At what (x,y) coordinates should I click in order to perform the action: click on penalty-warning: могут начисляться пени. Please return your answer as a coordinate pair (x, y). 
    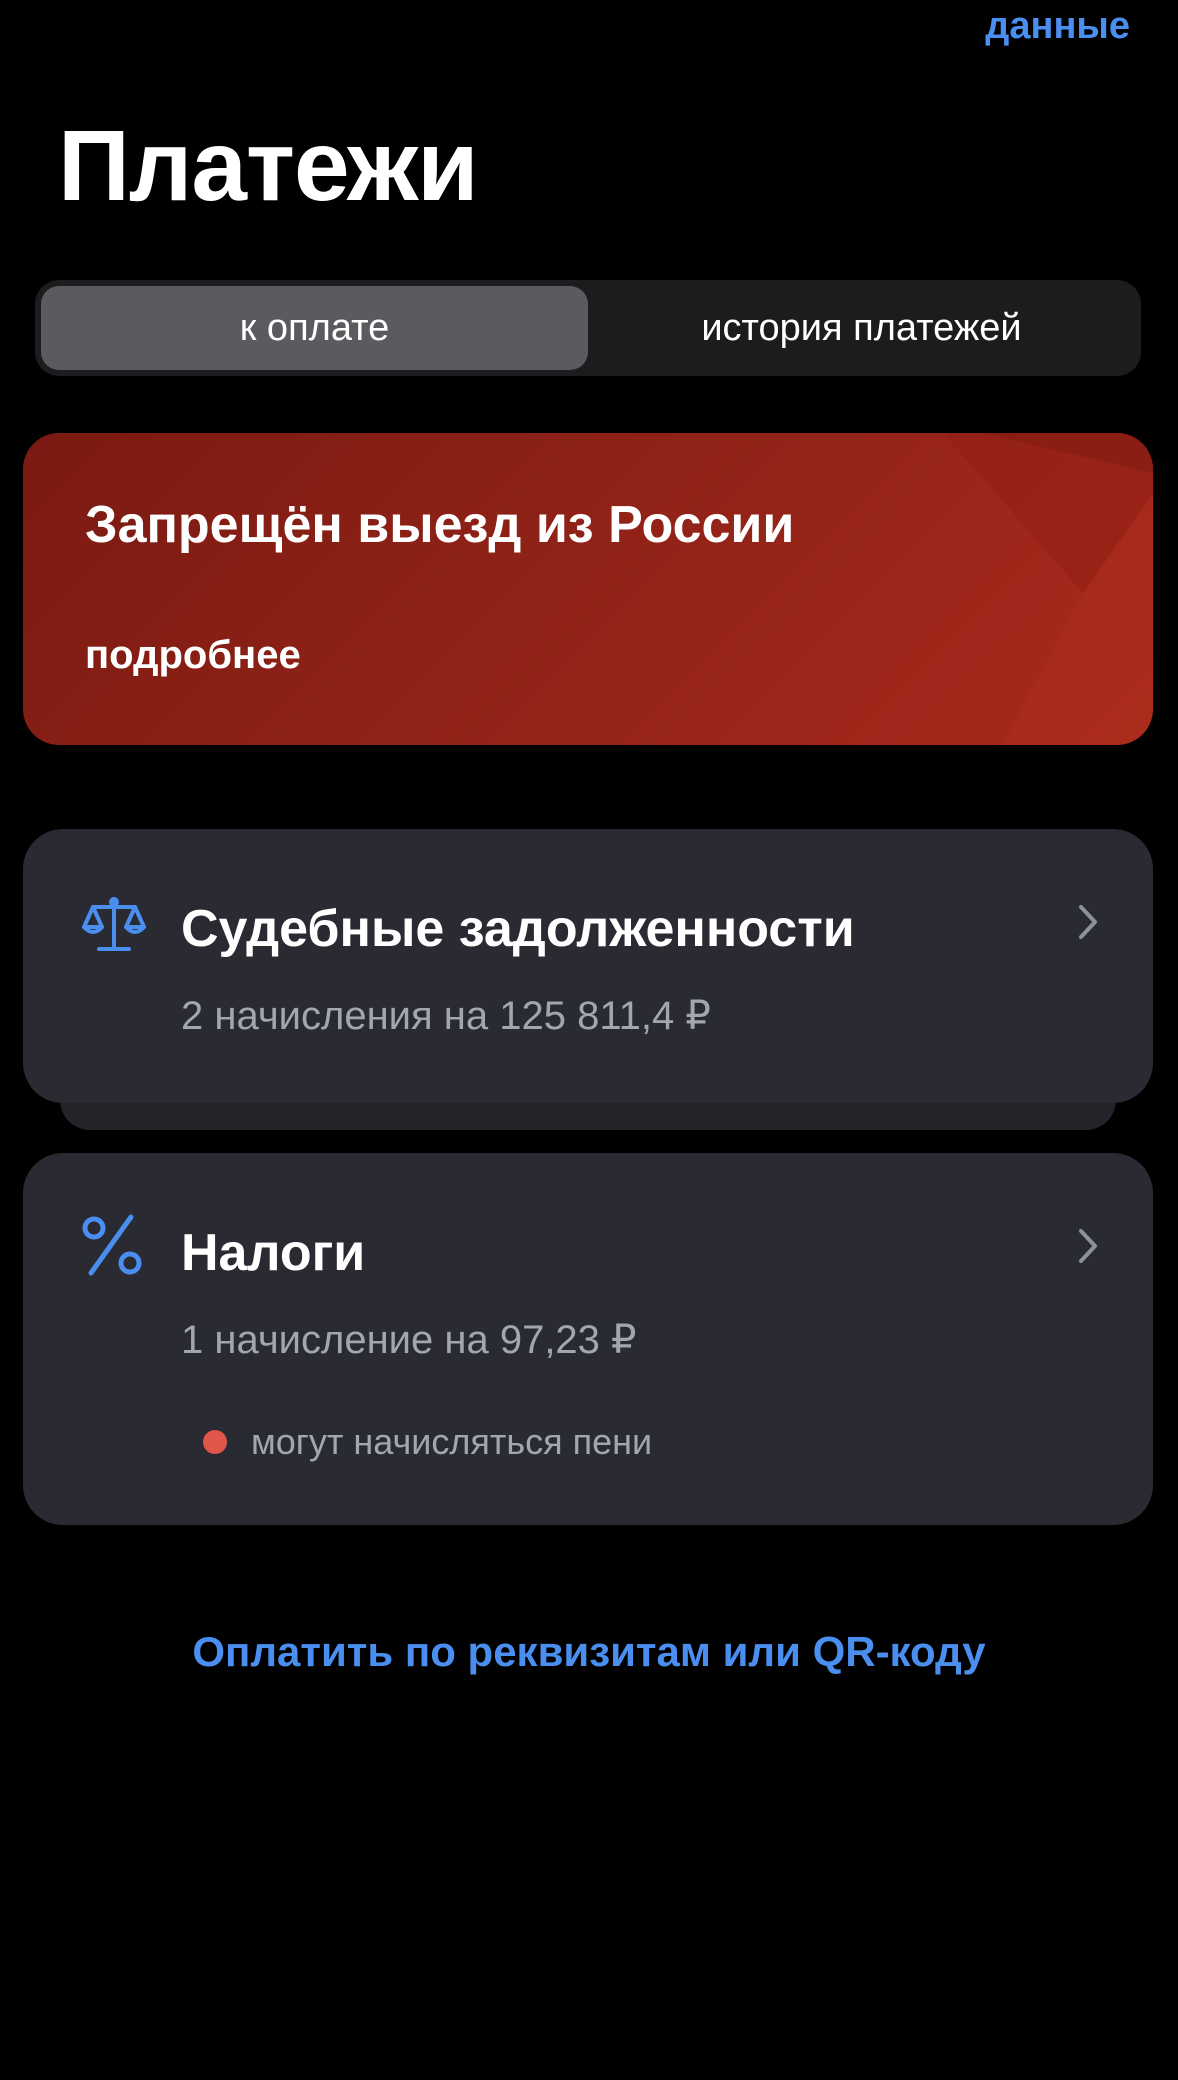
    Looking at the image, I should click on (452, 1441).